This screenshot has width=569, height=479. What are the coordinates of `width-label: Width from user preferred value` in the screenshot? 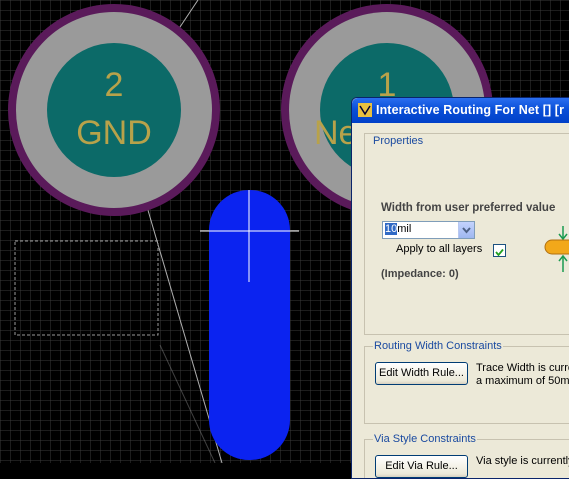 It's located at (468, 208).